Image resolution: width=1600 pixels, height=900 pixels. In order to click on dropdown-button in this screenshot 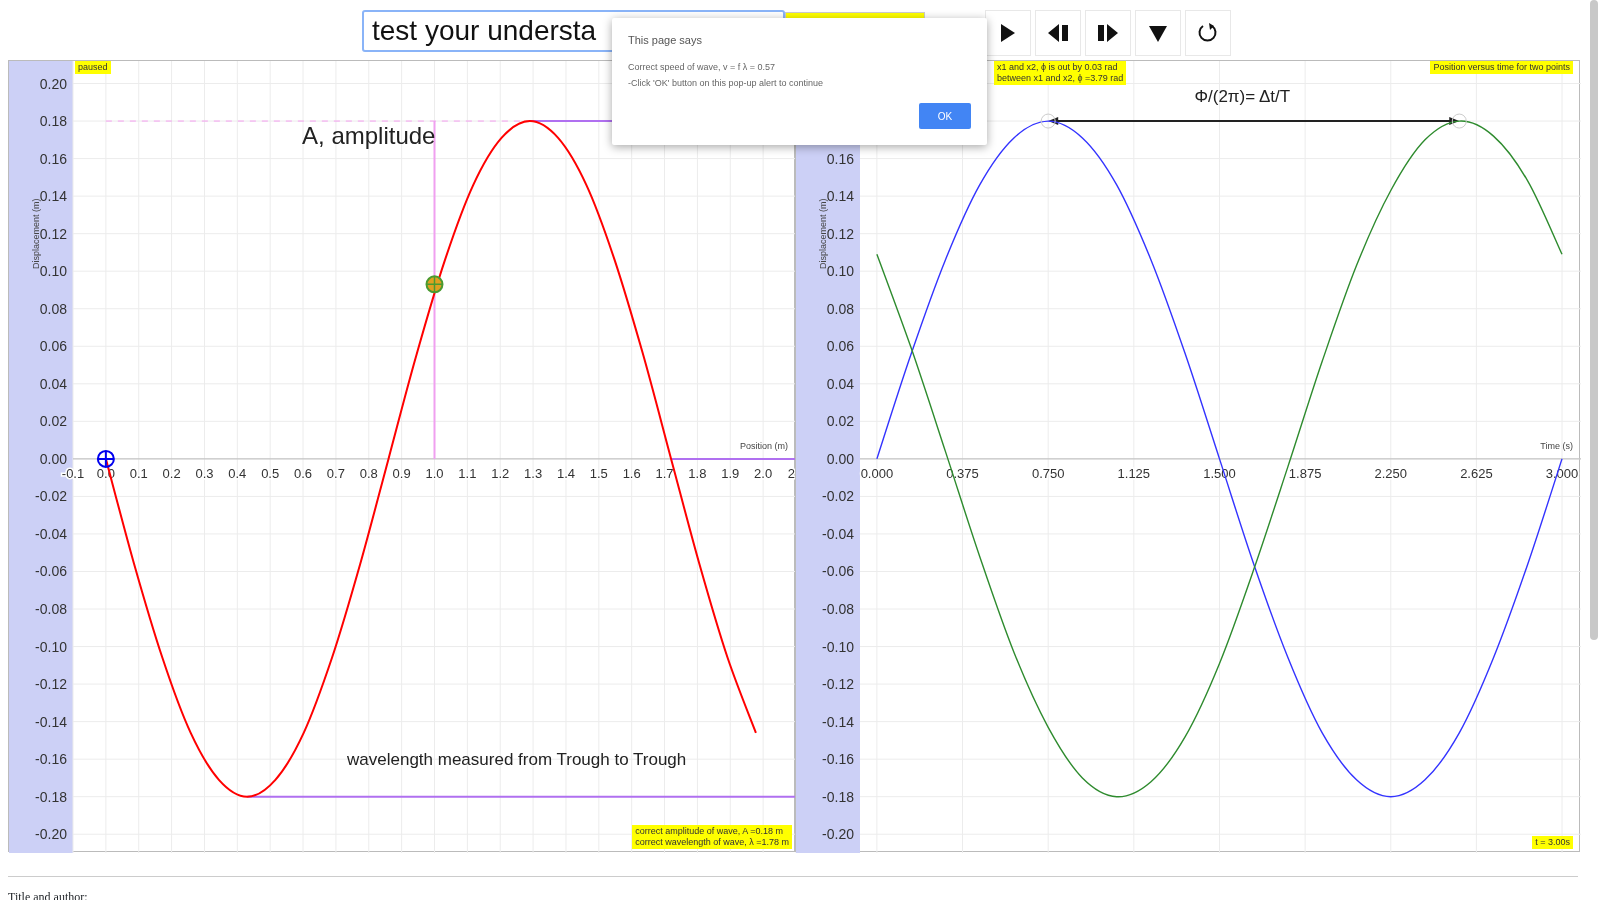, I will do `click(1158, 33)`.